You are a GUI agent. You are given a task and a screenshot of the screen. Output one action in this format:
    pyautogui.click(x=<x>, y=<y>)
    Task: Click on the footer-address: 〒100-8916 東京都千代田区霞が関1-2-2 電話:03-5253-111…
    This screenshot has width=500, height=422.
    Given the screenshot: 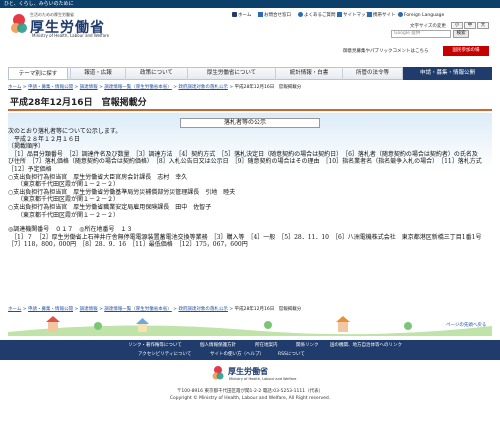 What is the action you would take?
    pyautogui.click(x=250, y=391)
    